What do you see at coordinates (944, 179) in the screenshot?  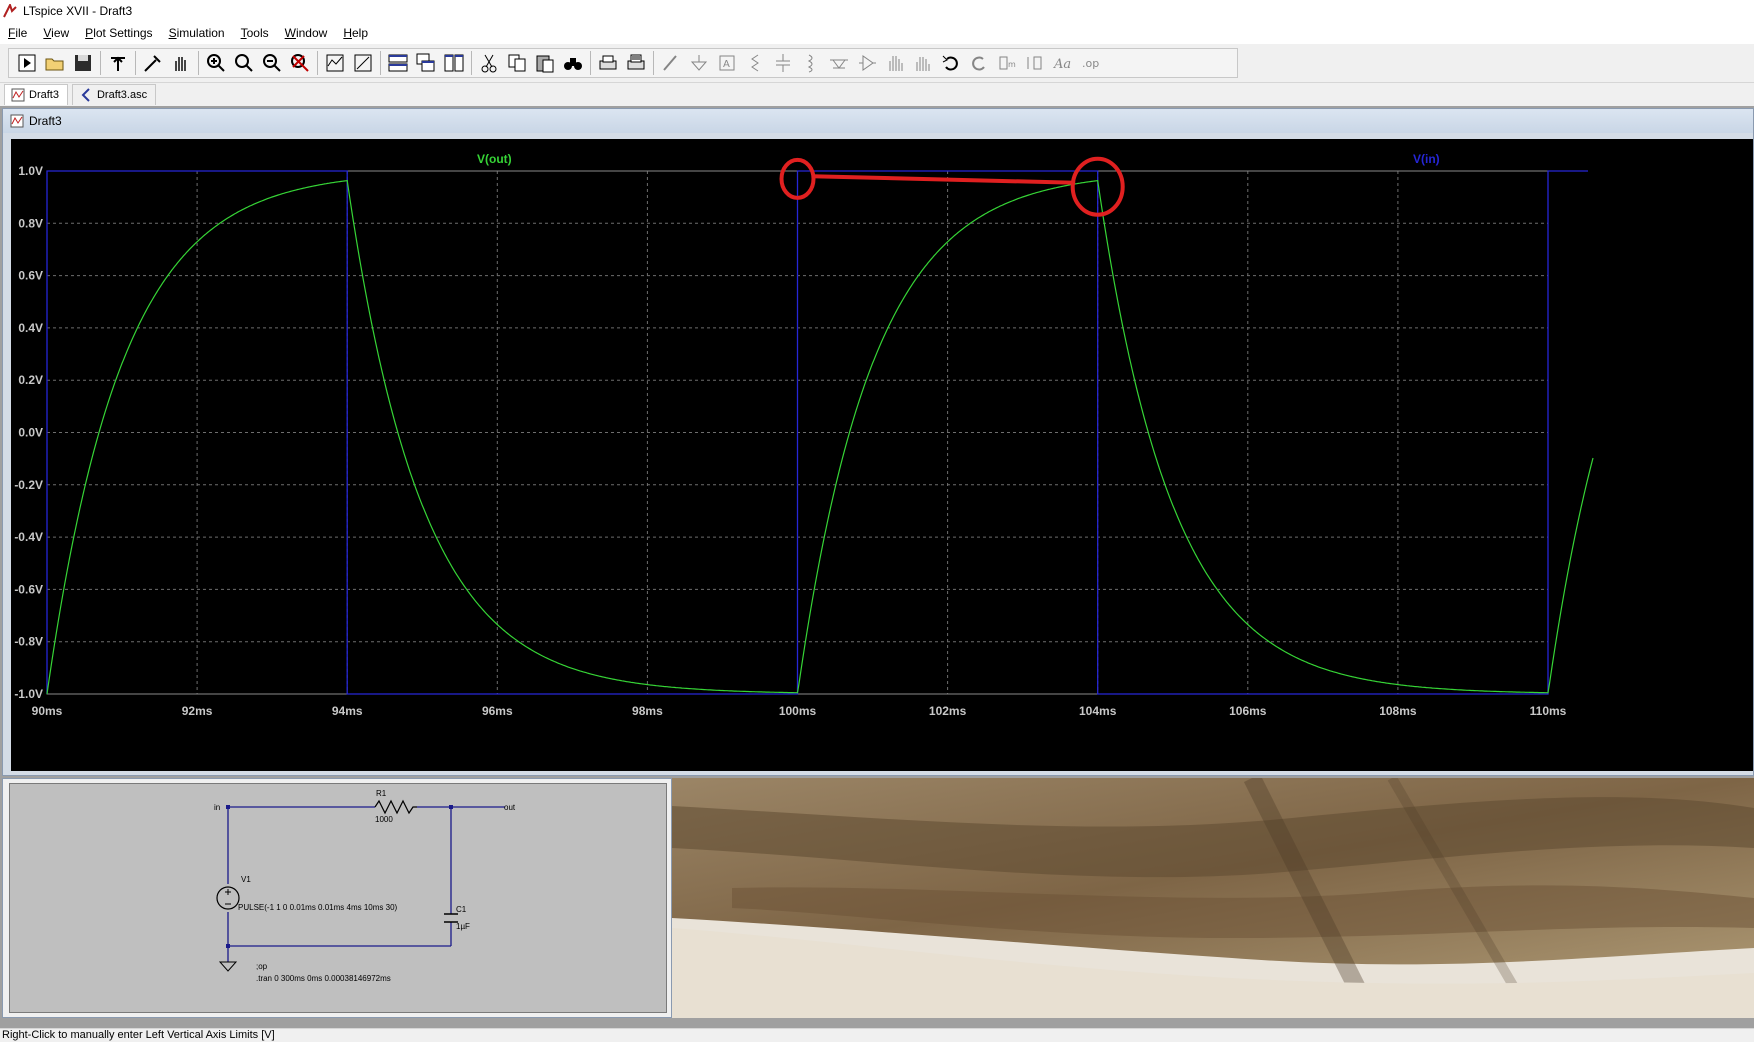 I see `red-annotation-line` at bounding box center [944, 179].